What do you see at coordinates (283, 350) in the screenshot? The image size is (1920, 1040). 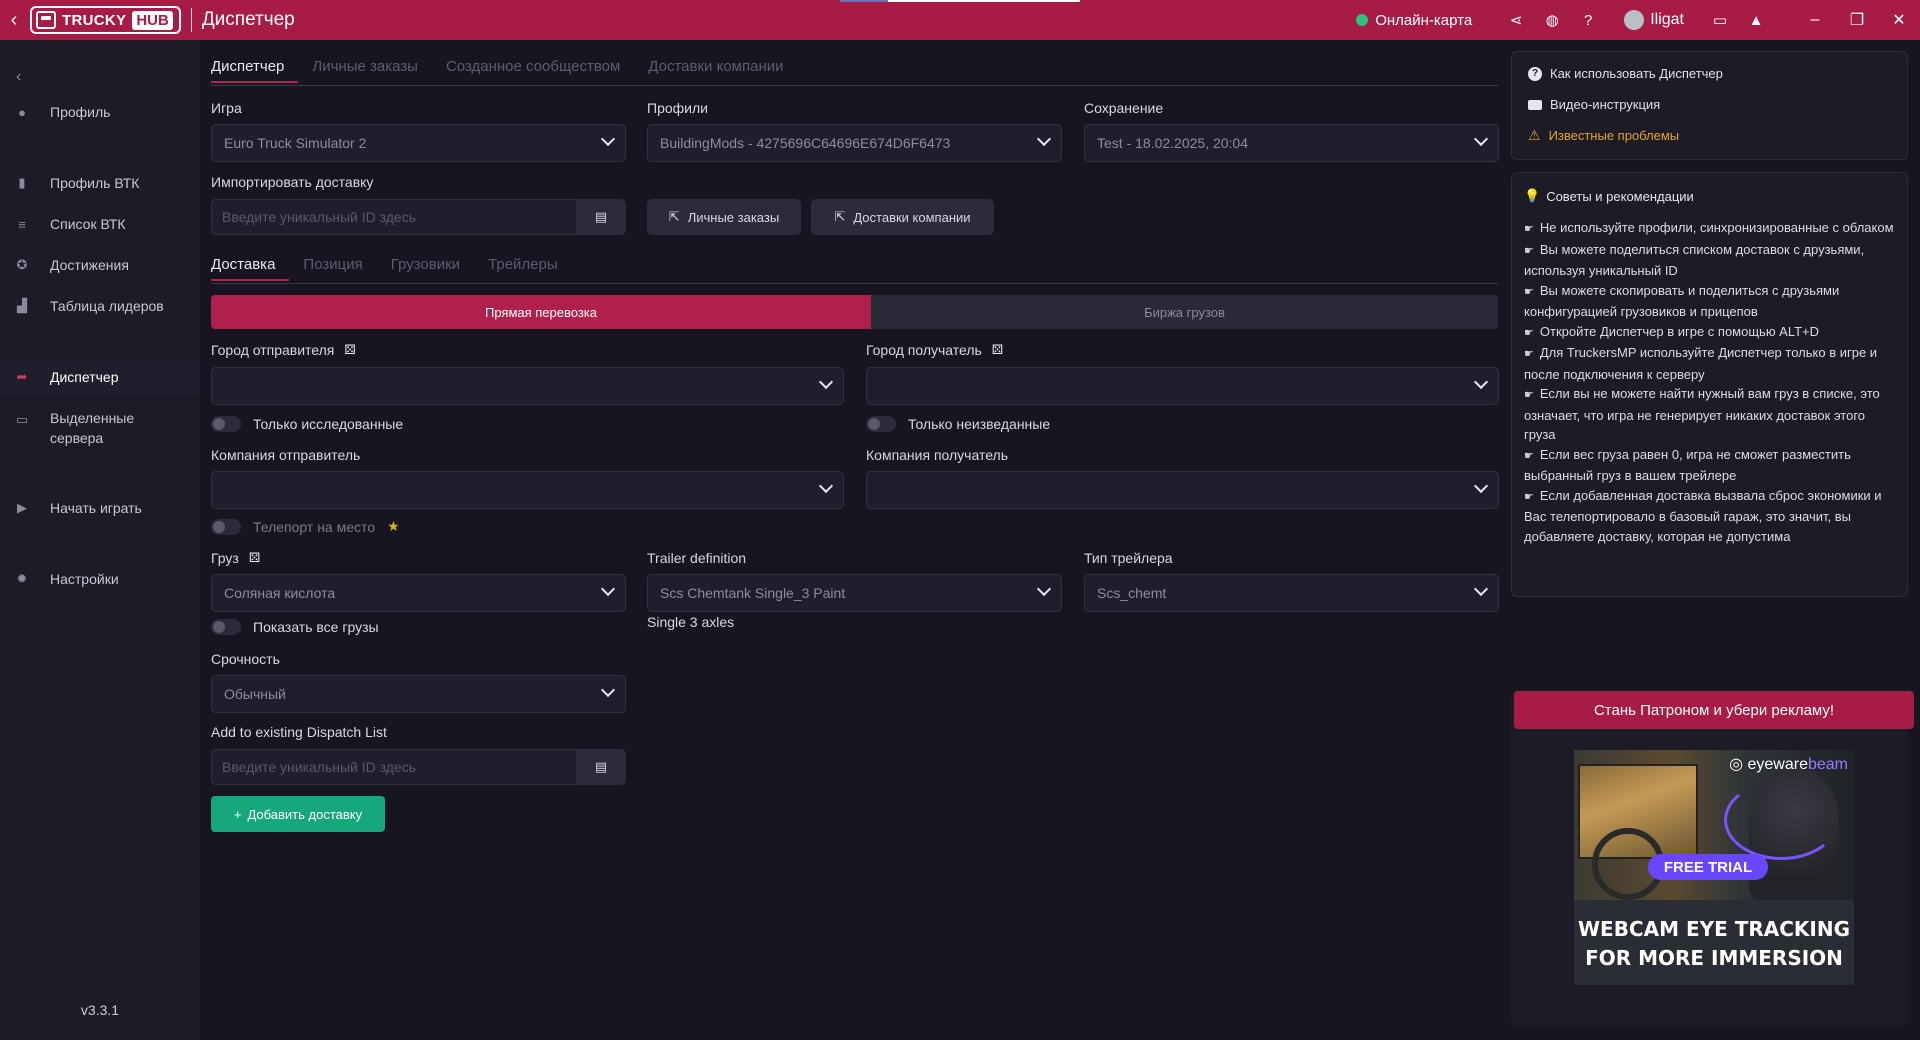 I see `from-city-label: Город отправителя ⚄` at bounding box center [283, 350].